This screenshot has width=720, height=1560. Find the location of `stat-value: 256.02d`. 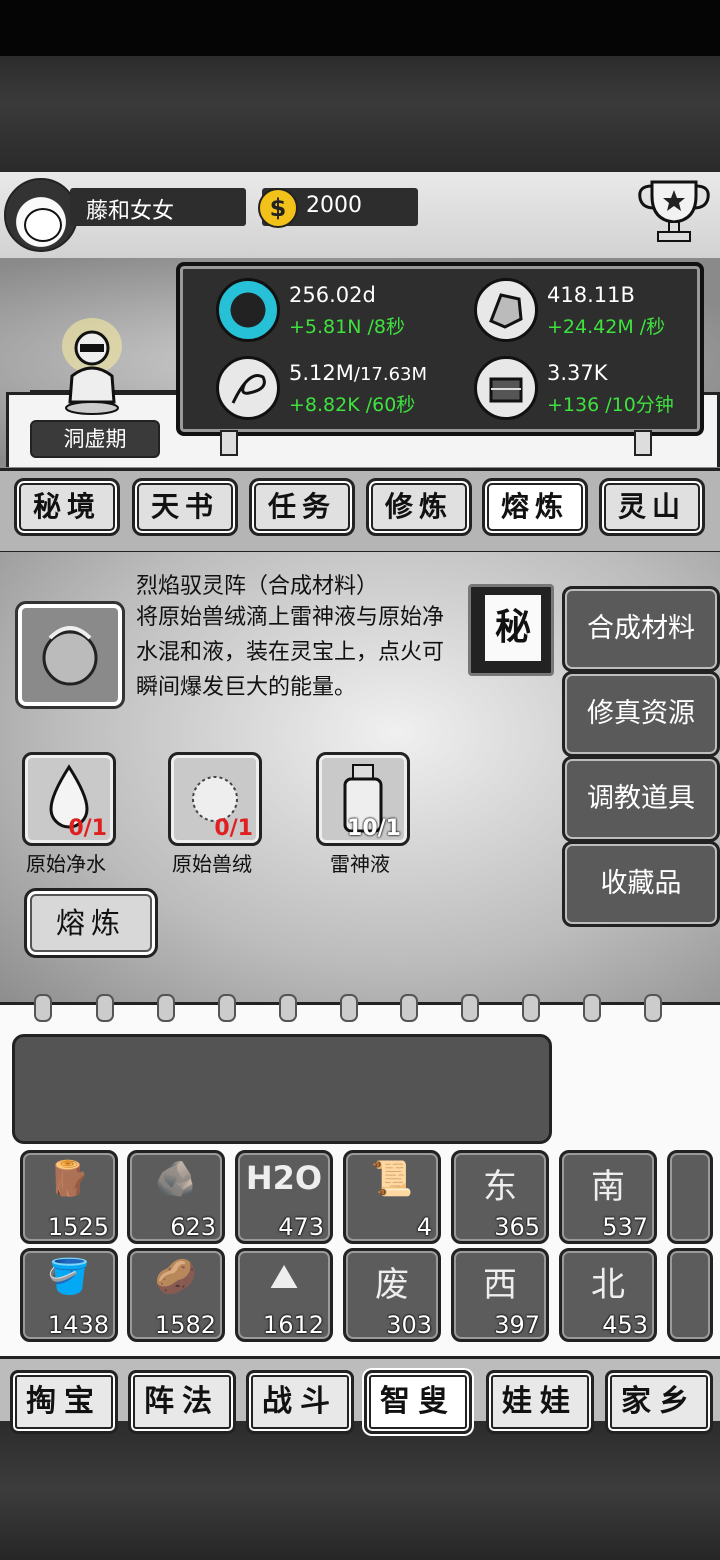

stat-value: 256.02d is located at coordinates (332, 295).